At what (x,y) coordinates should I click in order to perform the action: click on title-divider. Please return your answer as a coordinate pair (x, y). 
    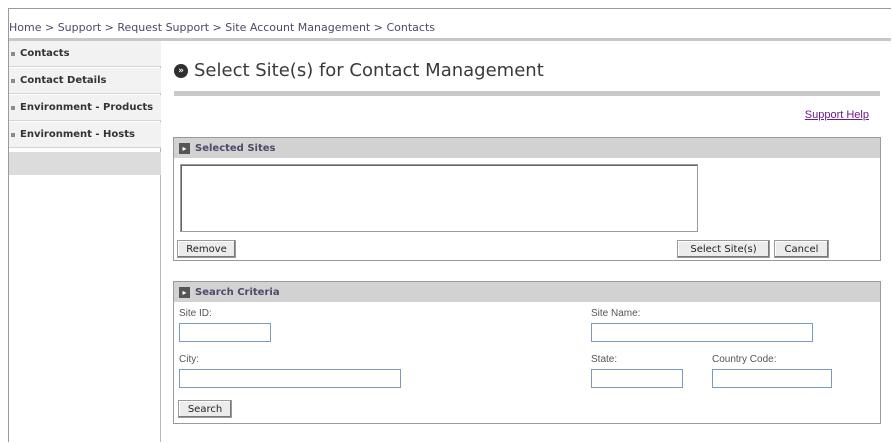
    Looking at the image, I should click on (527, 93).